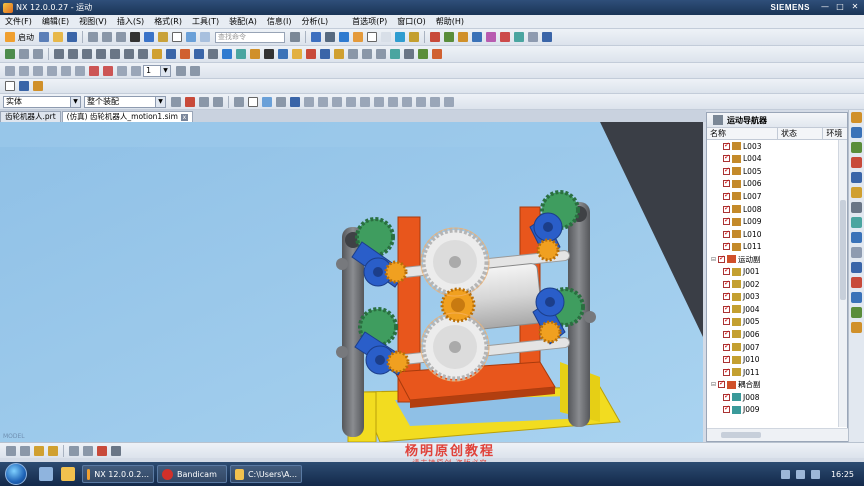 Image resolution: width=864 pixels, height=486 pixels. What do you see at coordinates (714, 259) in the screenshot?
I see `expand-toggle-icon: ⊟` at bounding box center [714, 259].